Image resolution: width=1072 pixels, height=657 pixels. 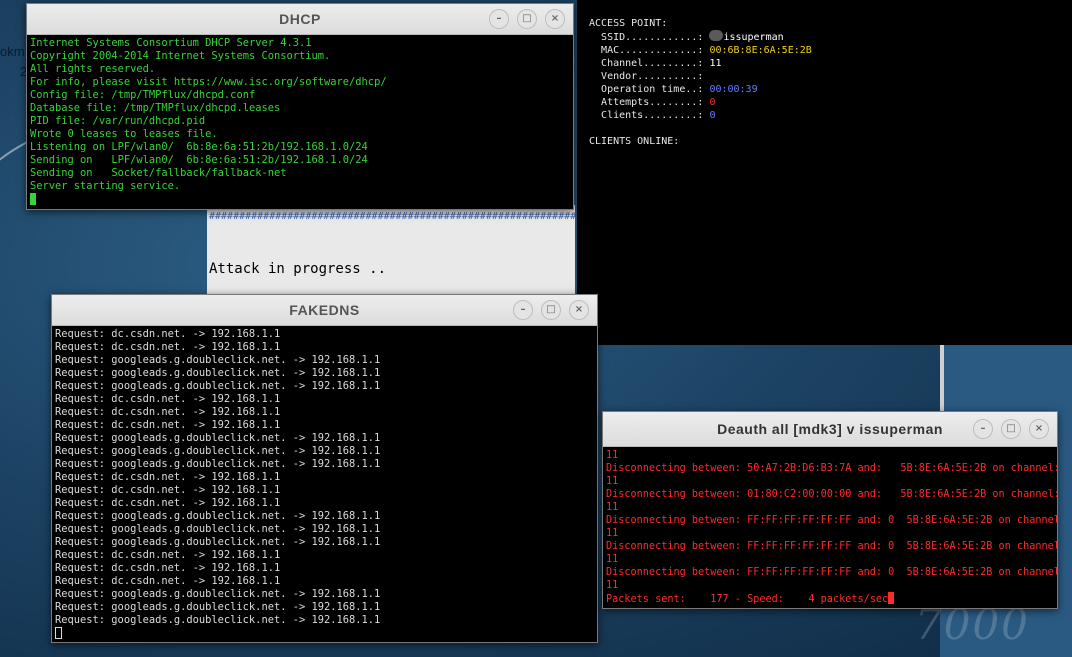 What do you see at coordinates (12, 51) in the screenshot?
I see `desktop-icon-label: okm` at bounding box center [12, 51].